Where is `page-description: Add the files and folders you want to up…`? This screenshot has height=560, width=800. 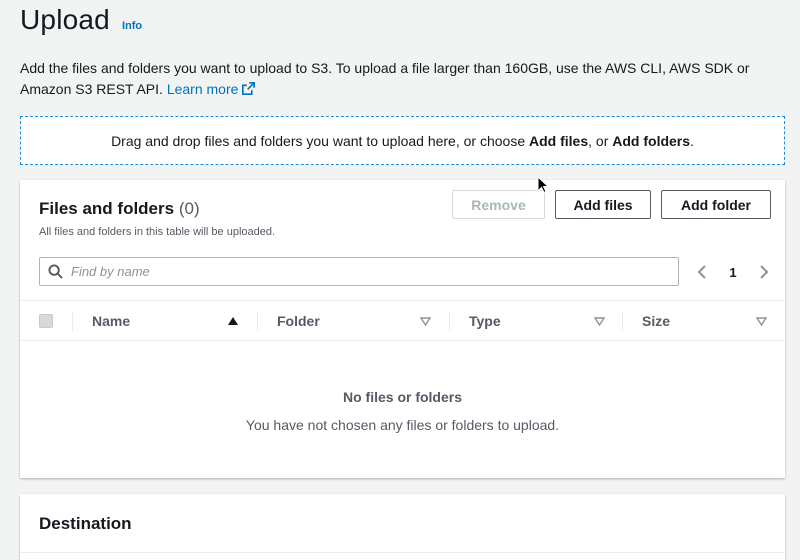
page-description: Add the files and folders you want to up… is located at coordinates (405, 79).